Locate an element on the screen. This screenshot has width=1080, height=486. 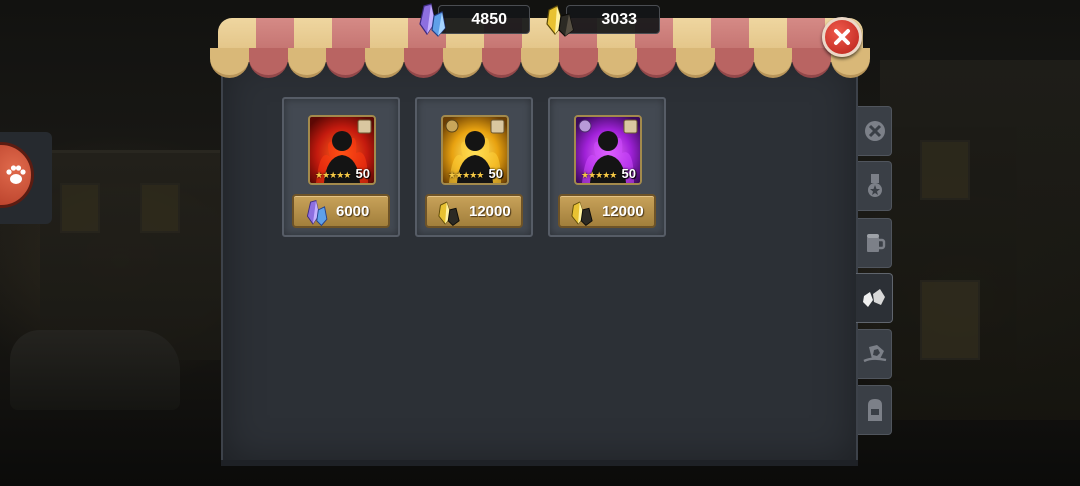
buy-button: 6000 is located at coordinates (341, 211).